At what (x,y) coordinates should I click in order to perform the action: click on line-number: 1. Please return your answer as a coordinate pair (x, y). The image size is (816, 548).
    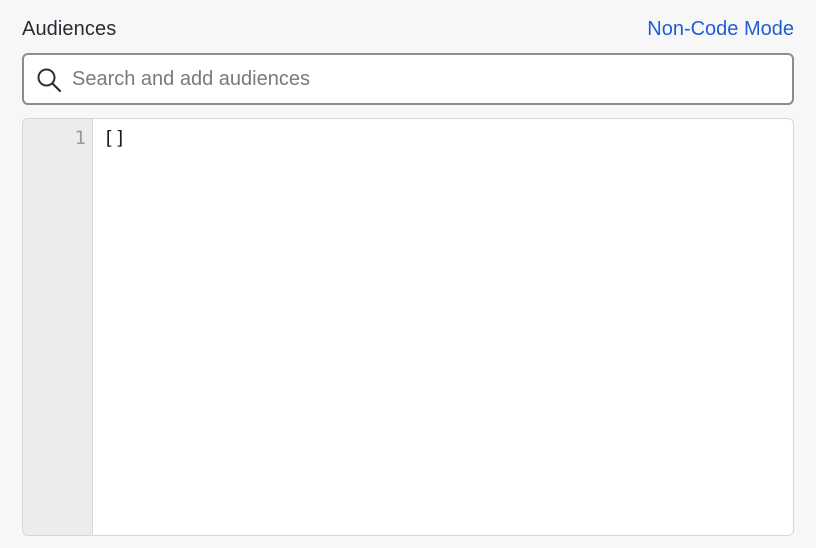
    Looking at the image, I should click on (80, 138).